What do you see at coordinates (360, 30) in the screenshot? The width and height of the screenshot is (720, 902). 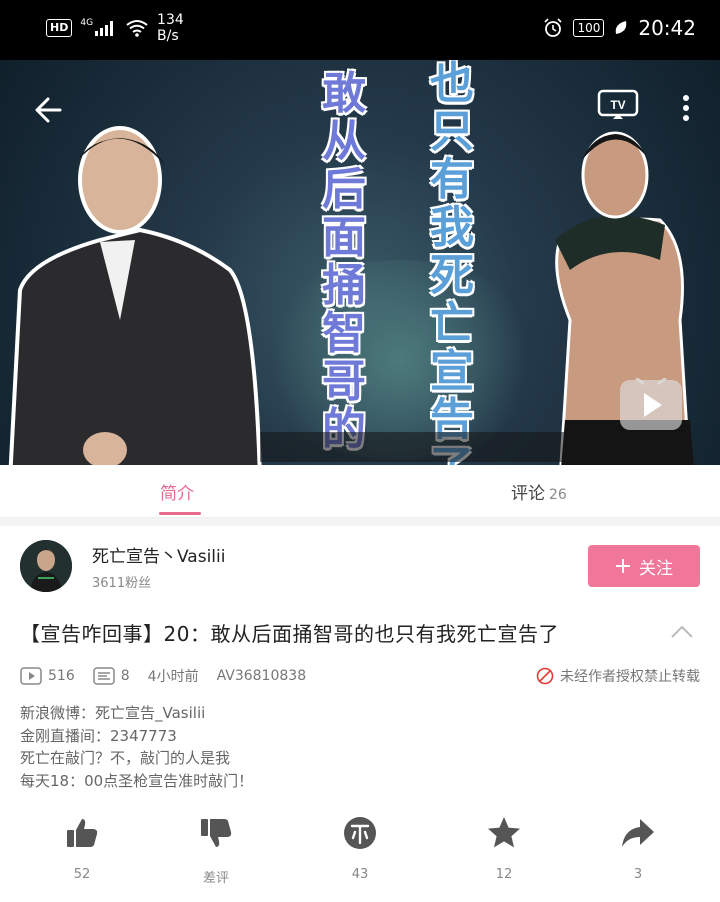 I see `status-bar: HD 4G 134 B/s 100 20:42` at bounding box center [360, 30].